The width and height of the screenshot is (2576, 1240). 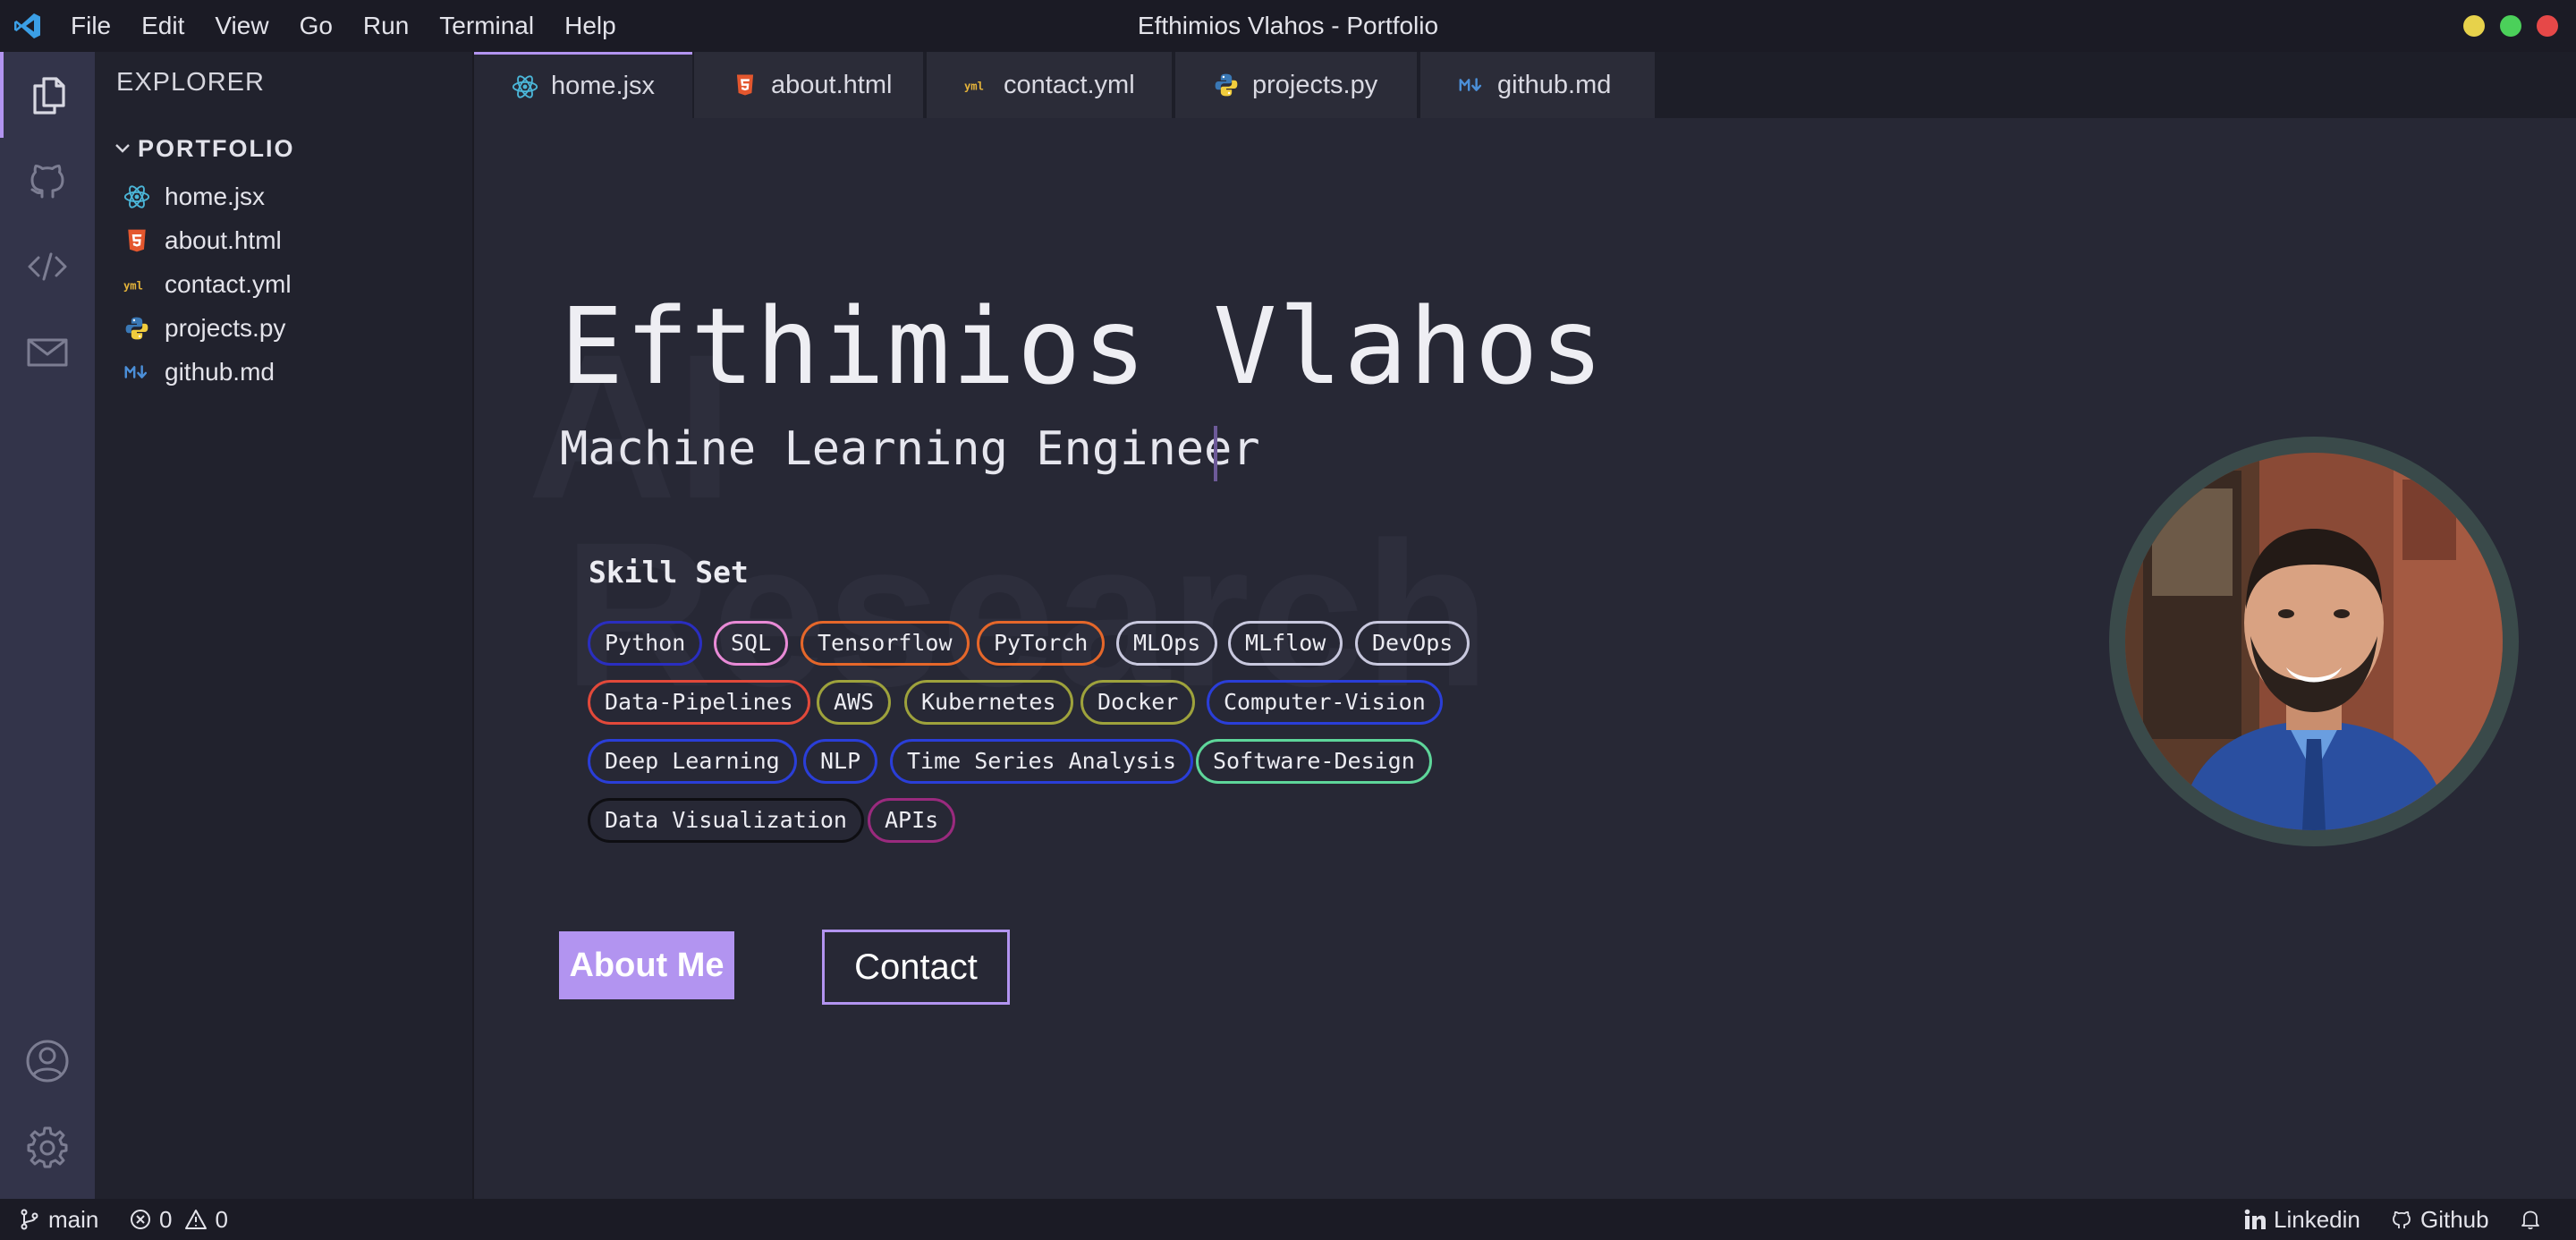 What do you see at coordinates (27, 25) in the screenshot?
I see `vscode-logo-icon` at bounding box center [27, 25].